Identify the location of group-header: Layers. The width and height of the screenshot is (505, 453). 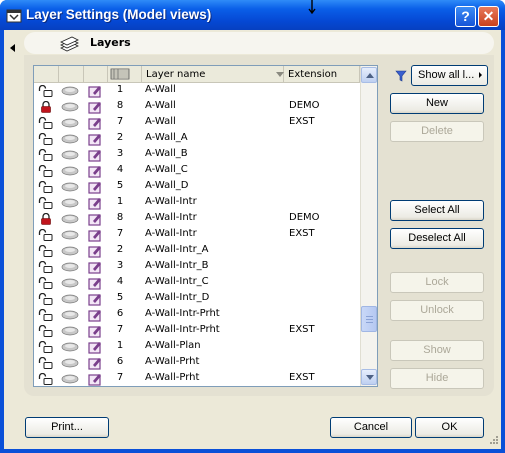
(259, 43).